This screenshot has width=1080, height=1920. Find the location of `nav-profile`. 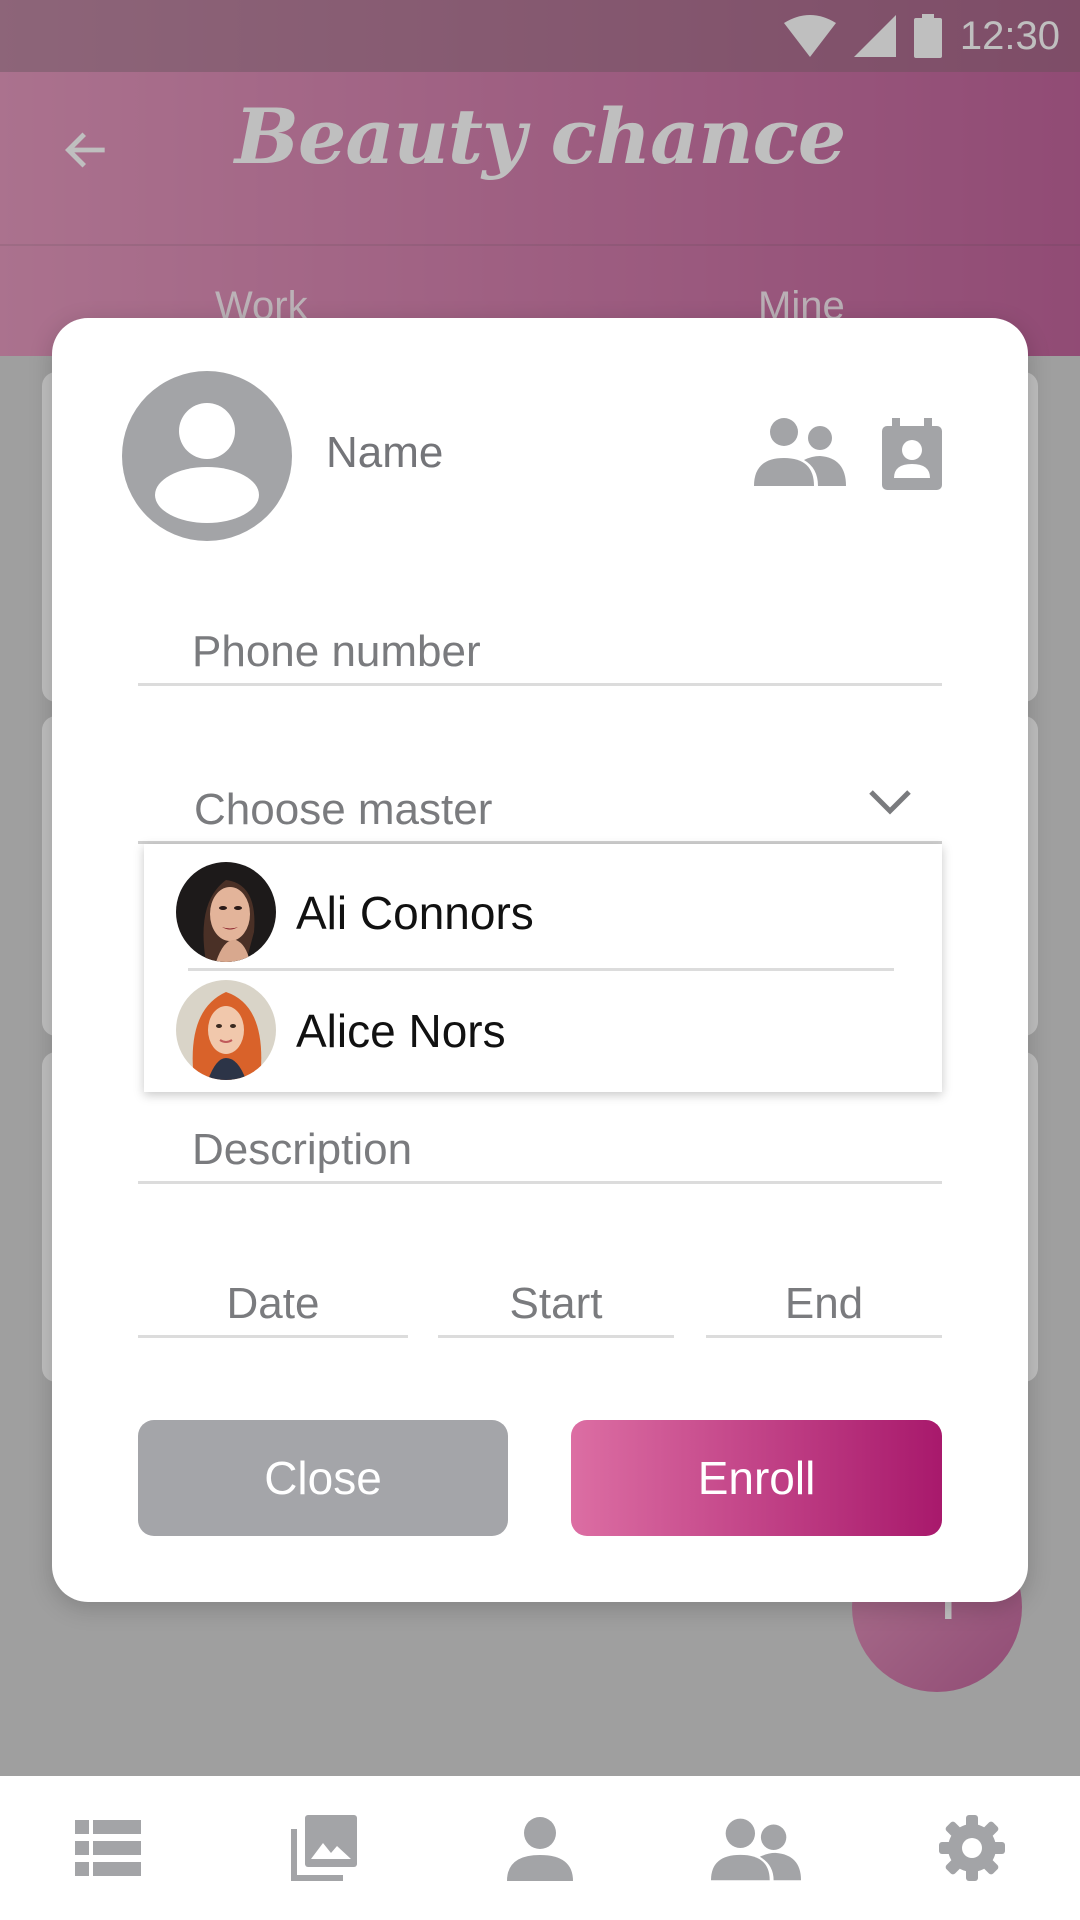

nav-profile is located at coordinates (540, 1848).